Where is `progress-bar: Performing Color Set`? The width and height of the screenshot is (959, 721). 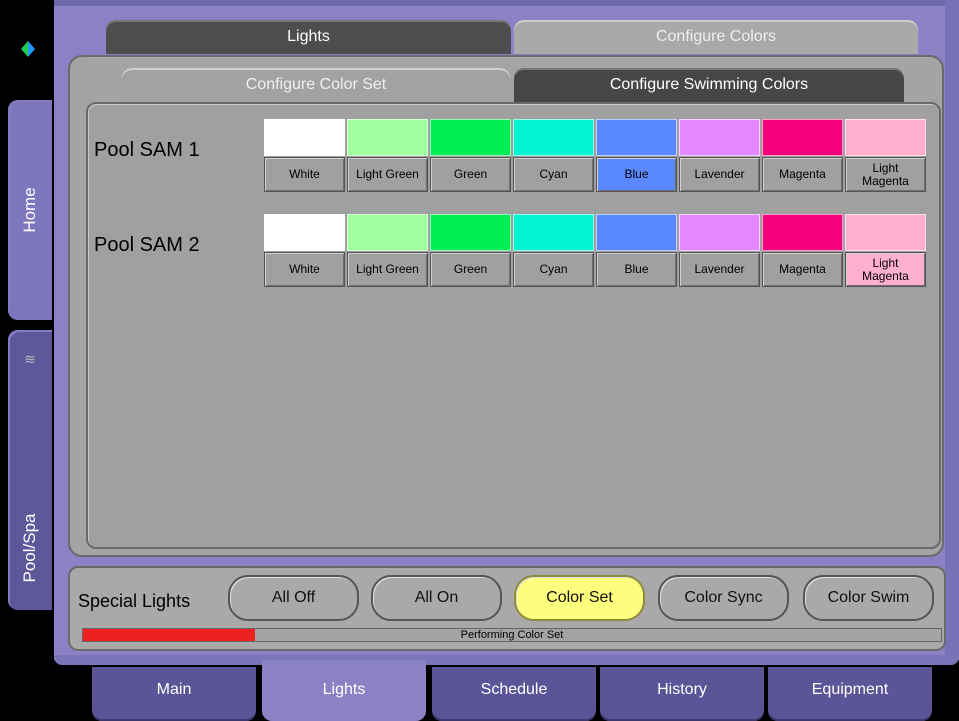 progress-bar: Performing Color Set is located at coordinates (512, 635).